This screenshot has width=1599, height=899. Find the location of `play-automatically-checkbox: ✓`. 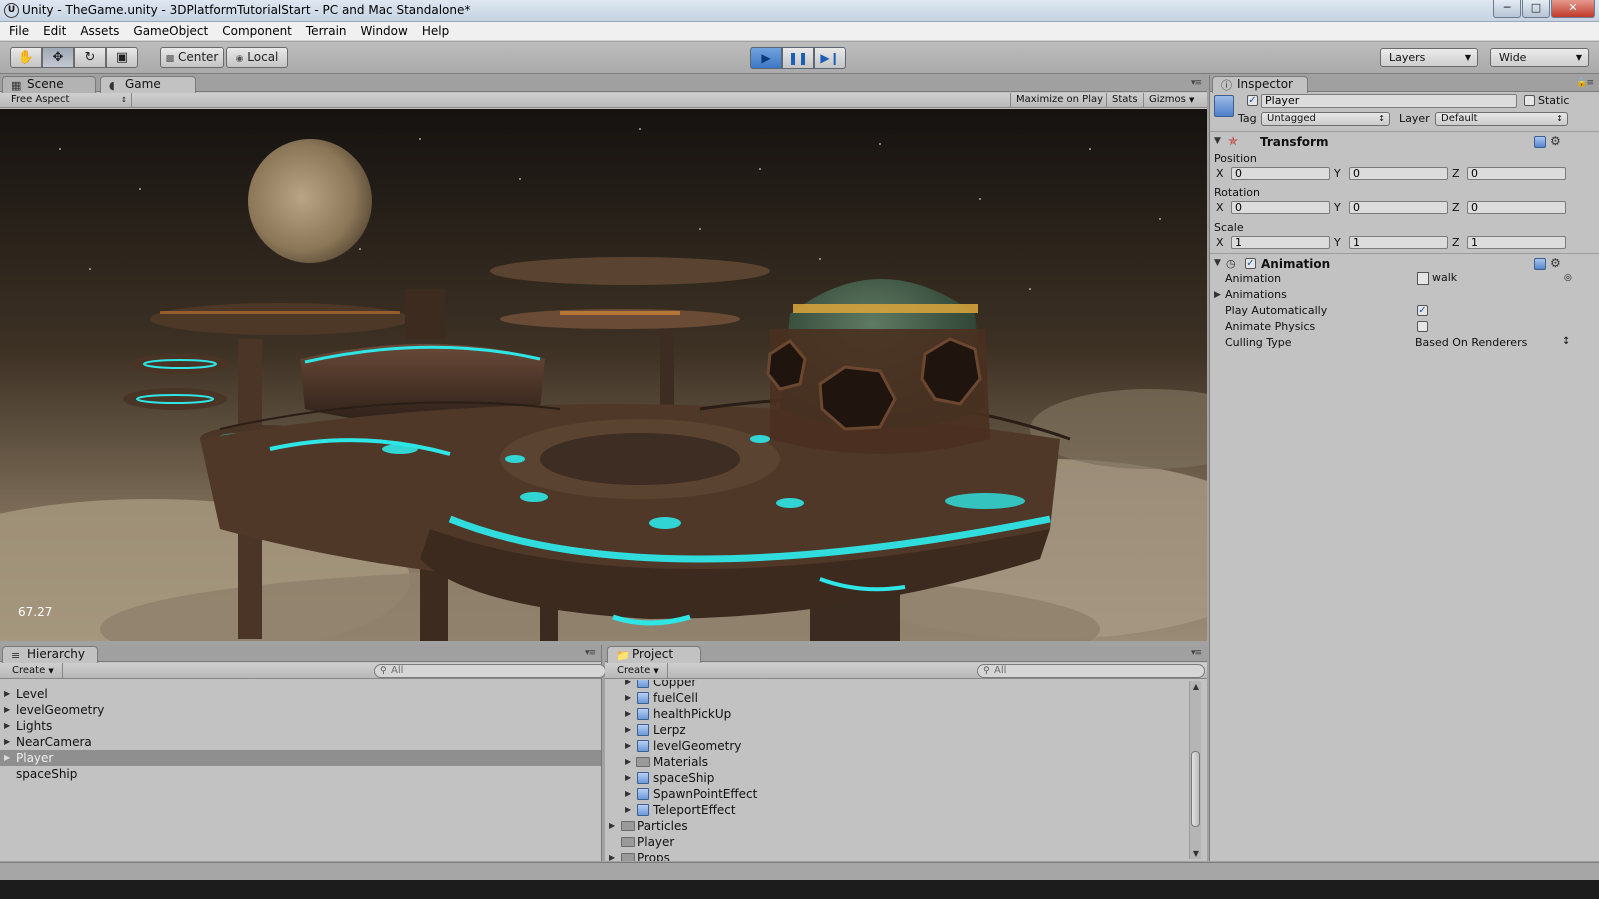

play-automatically-checkbox: ✓ is located at coordinates (1422, 310).